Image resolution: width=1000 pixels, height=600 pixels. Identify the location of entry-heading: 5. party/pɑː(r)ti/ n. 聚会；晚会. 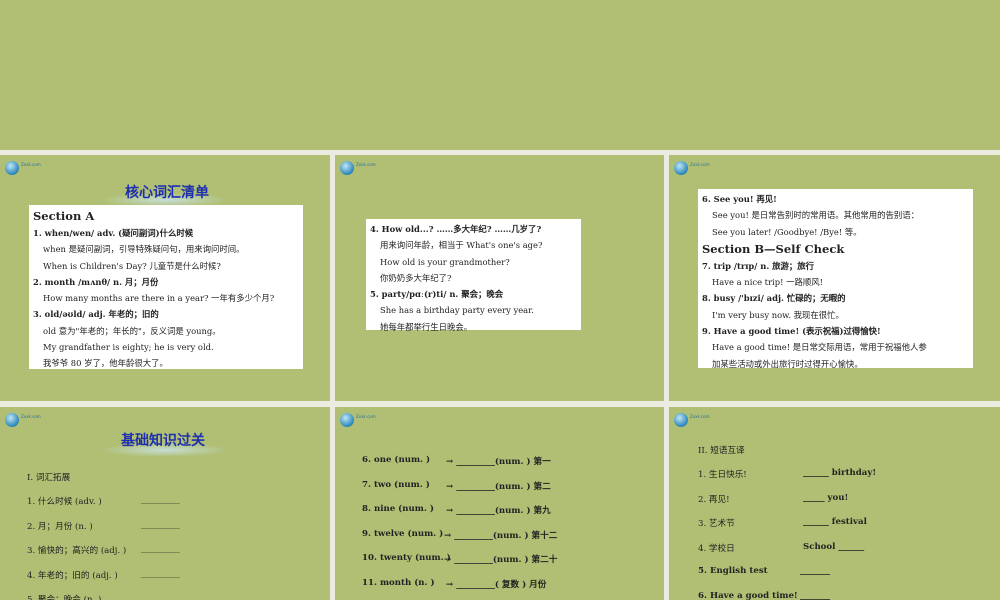
(437, 294).